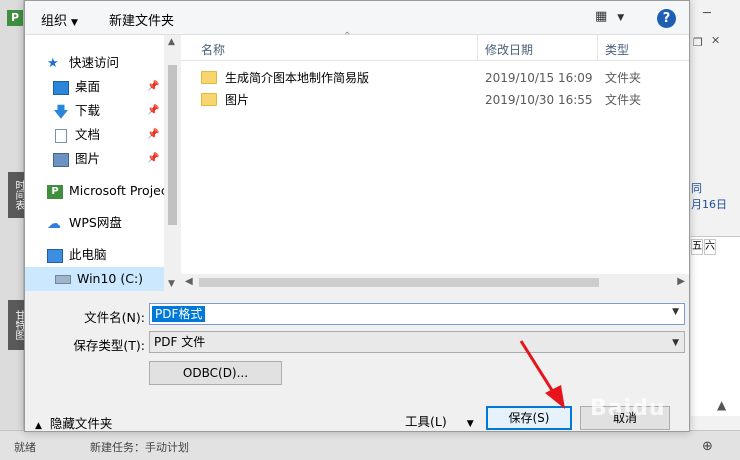 This screenshot has height=460, width=740. I want to click on scroll-right-icon: ▶, so click(681, 281).